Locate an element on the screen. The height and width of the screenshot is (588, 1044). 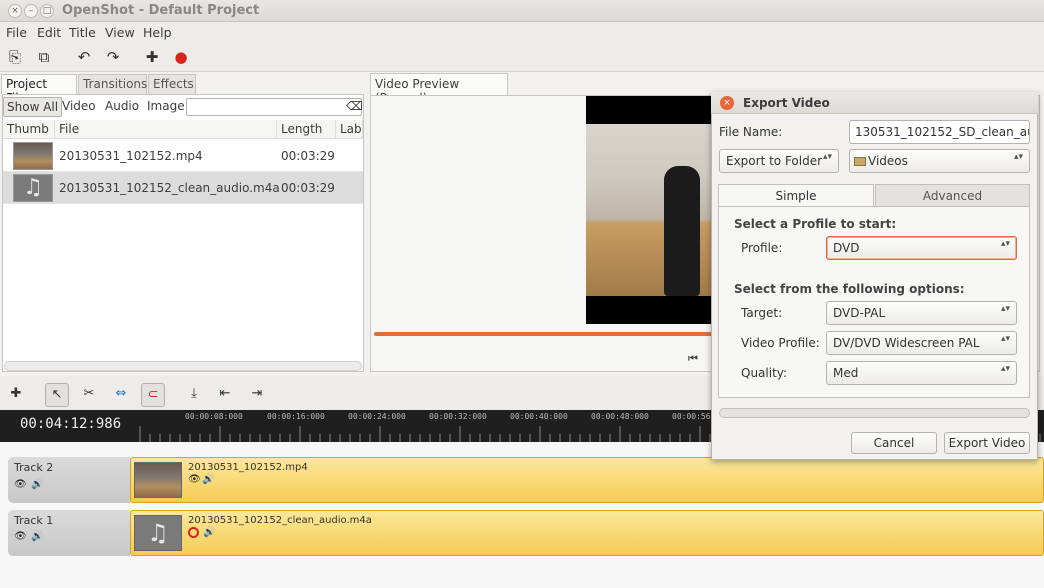
dialog-close-icon: × is located at coordinates (727, 103).